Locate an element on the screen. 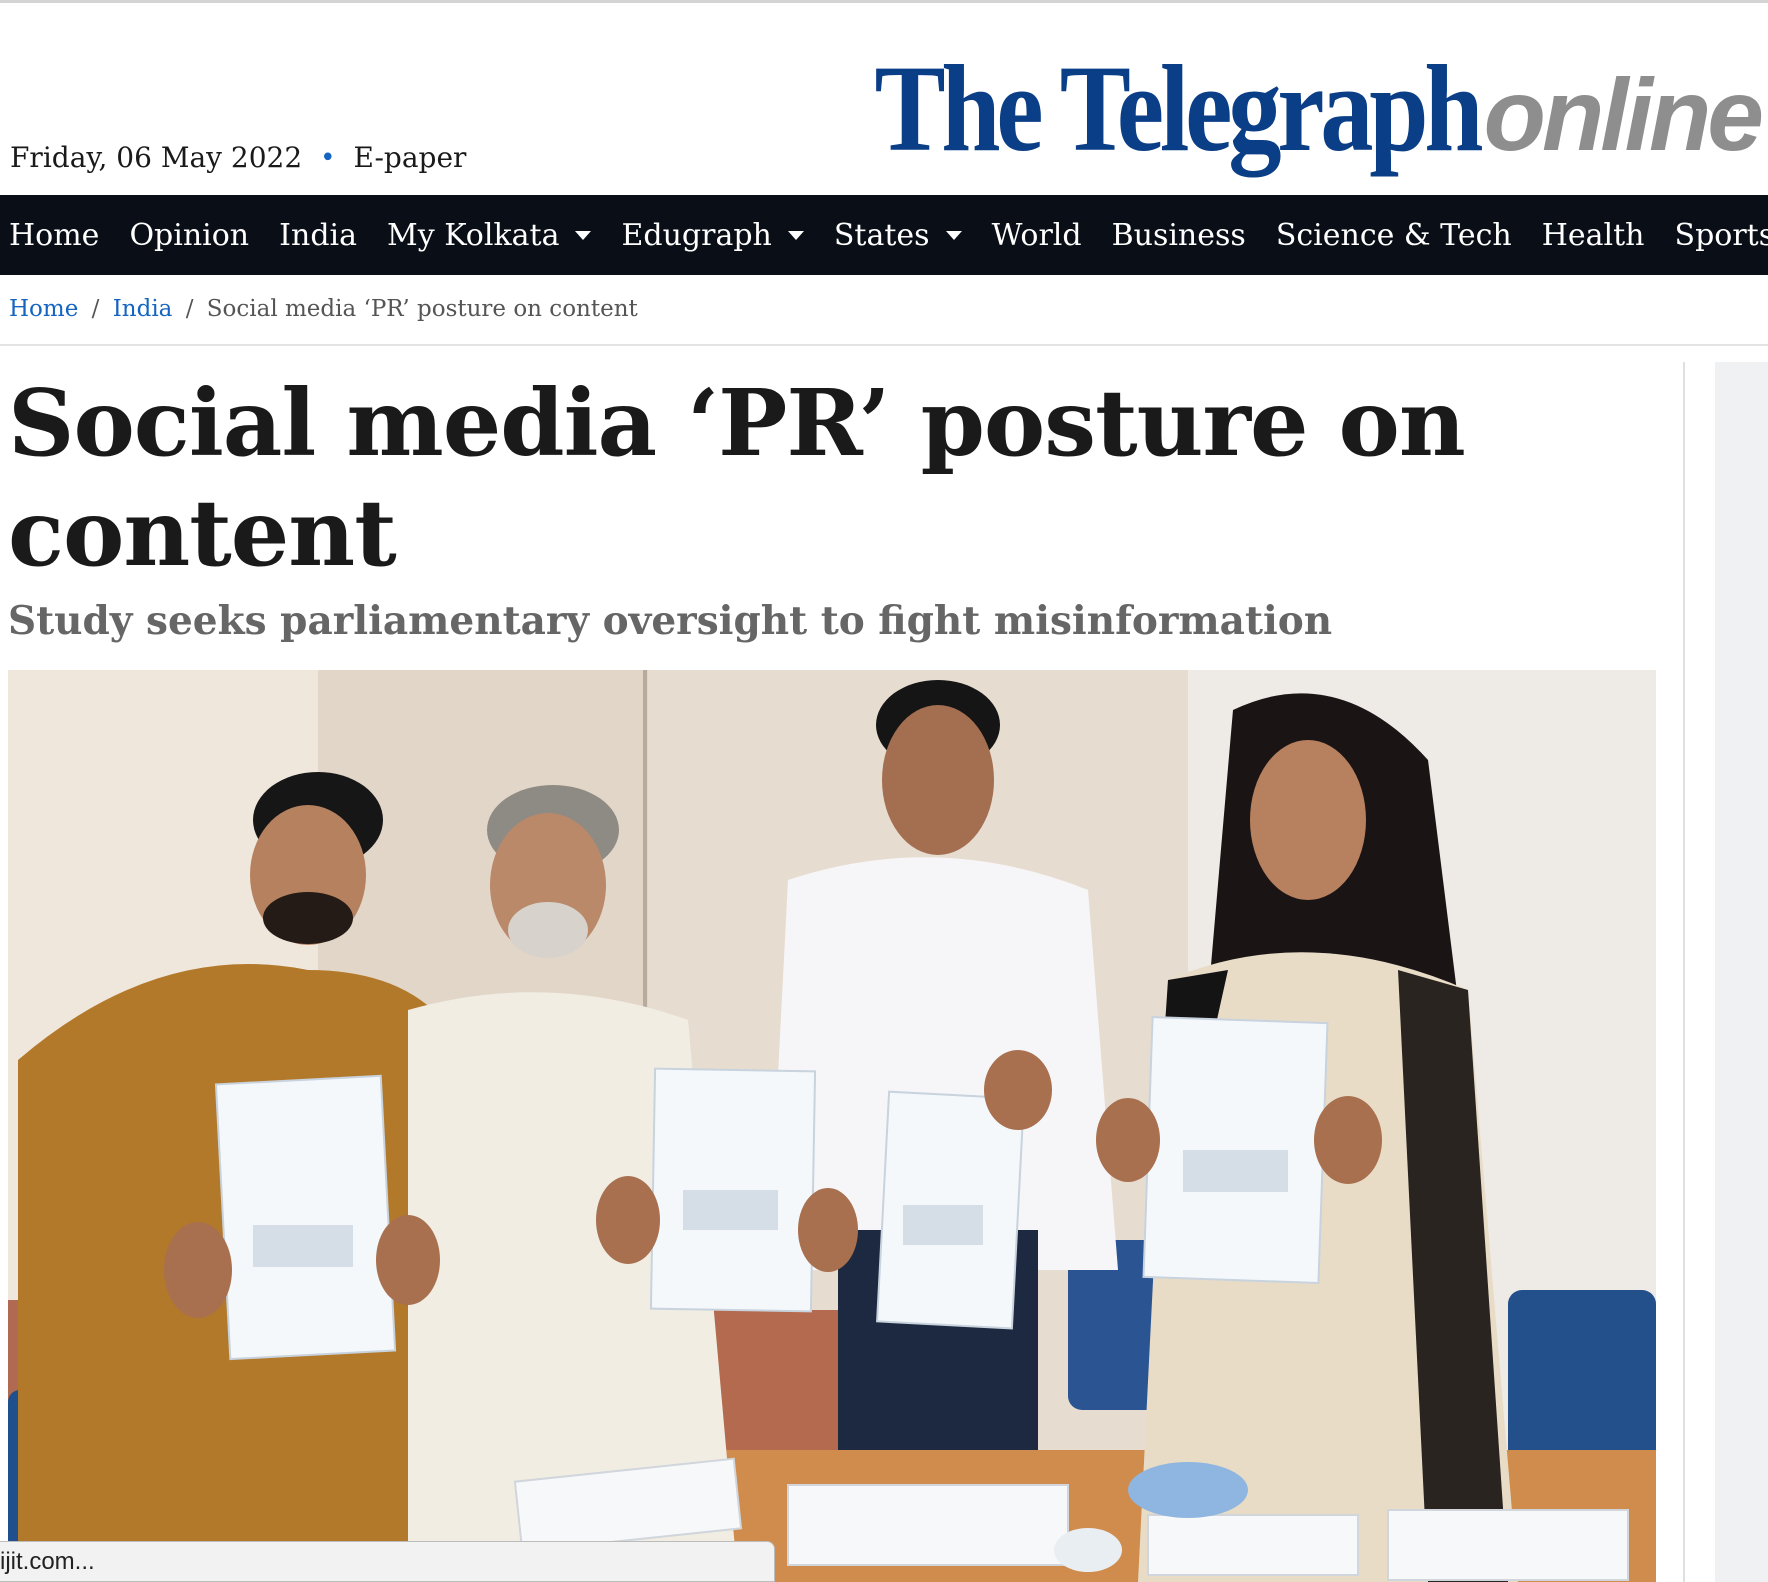 The width and height of the screenshot is (1768, 1582). nav-item-business: Business is located at coordinates (1182, 235).